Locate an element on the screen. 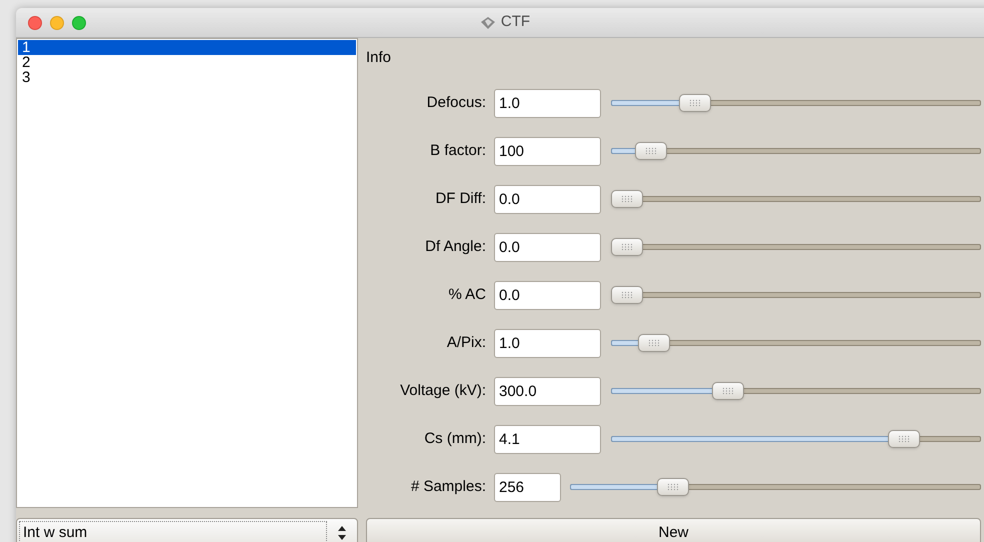 The image size is (984, 542). new-button: New is located at coordinates (673, 530).